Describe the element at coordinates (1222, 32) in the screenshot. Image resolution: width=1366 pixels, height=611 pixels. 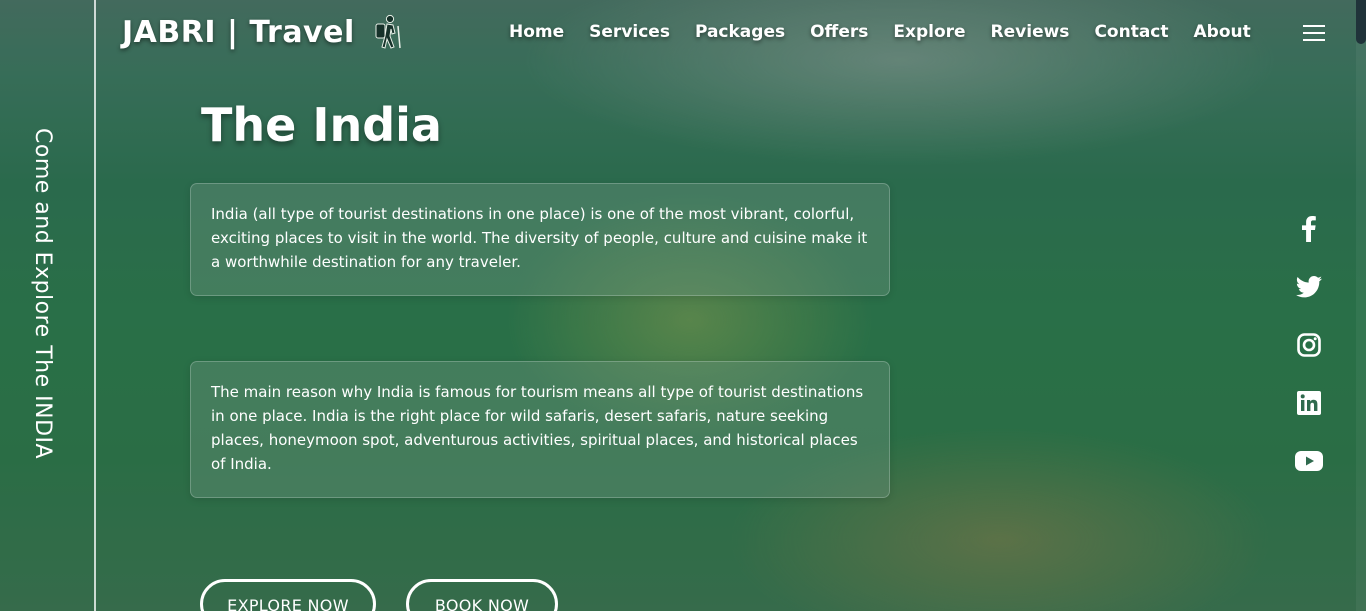
I see `nav-about: About` at that location.